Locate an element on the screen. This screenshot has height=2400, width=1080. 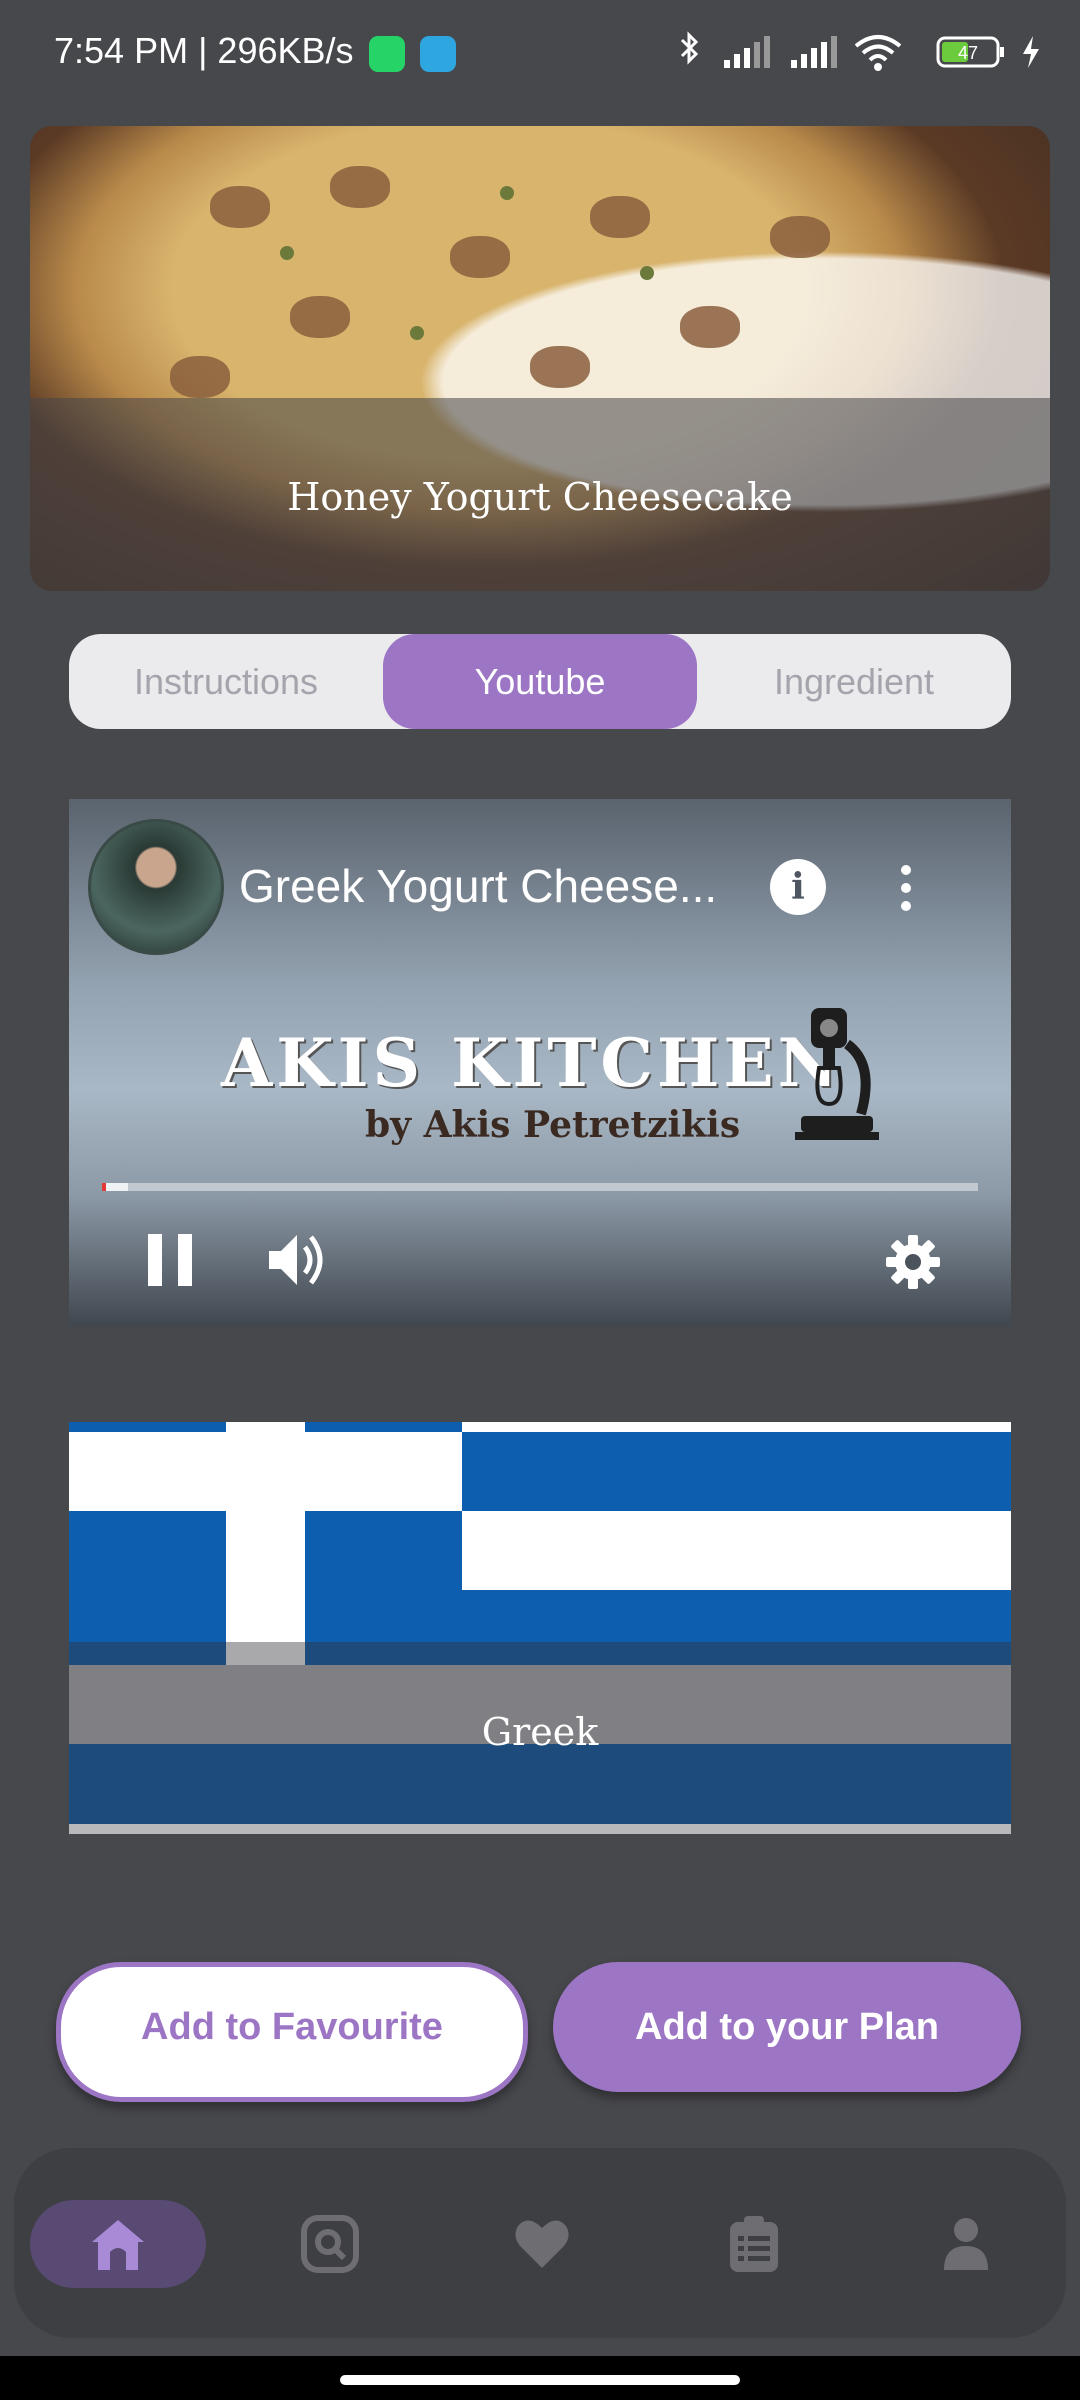
signal-icon is located at coordinates (747, 52).